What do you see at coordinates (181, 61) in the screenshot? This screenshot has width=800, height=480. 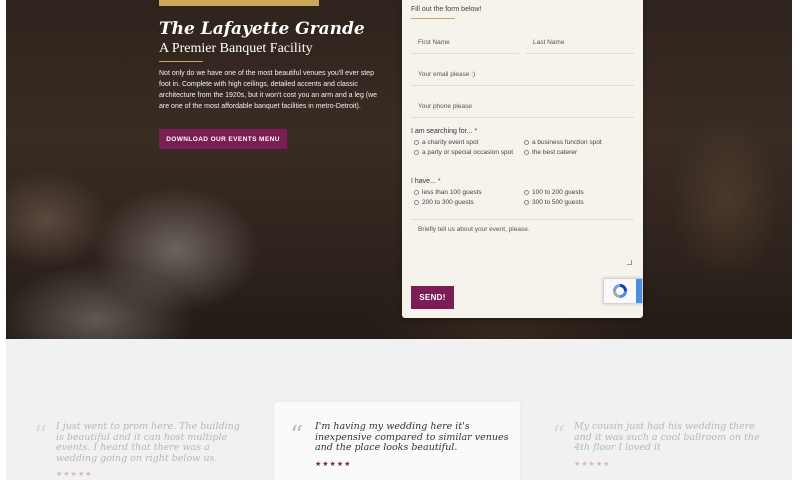 I see `hero-divider` at bounding box center [181, 61].